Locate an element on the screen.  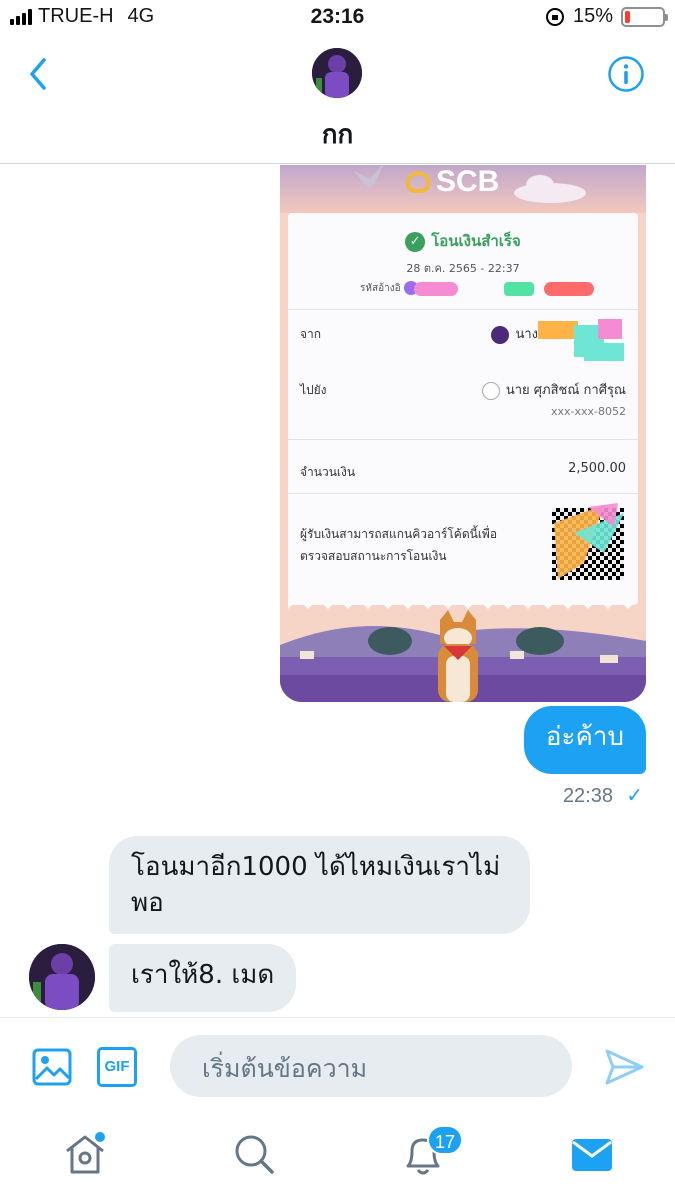
messages-mail-icon is located at coordinates (592, 1154).